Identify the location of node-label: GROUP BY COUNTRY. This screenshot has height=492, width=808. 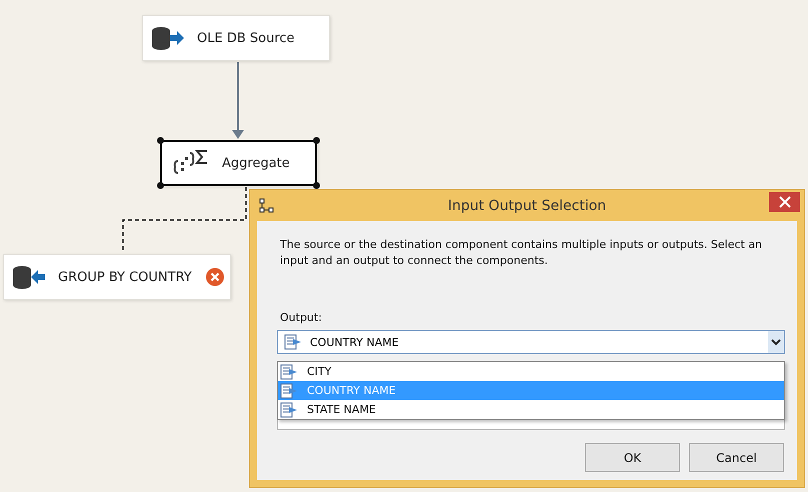
(125, 277).